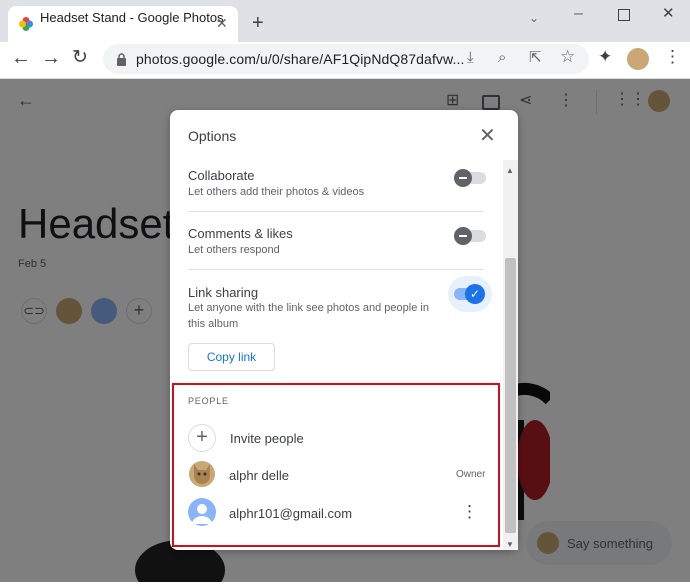 This screenshot has width=690, height=587. I want to click on tab-close-icon: ✕, so click(222, 23).